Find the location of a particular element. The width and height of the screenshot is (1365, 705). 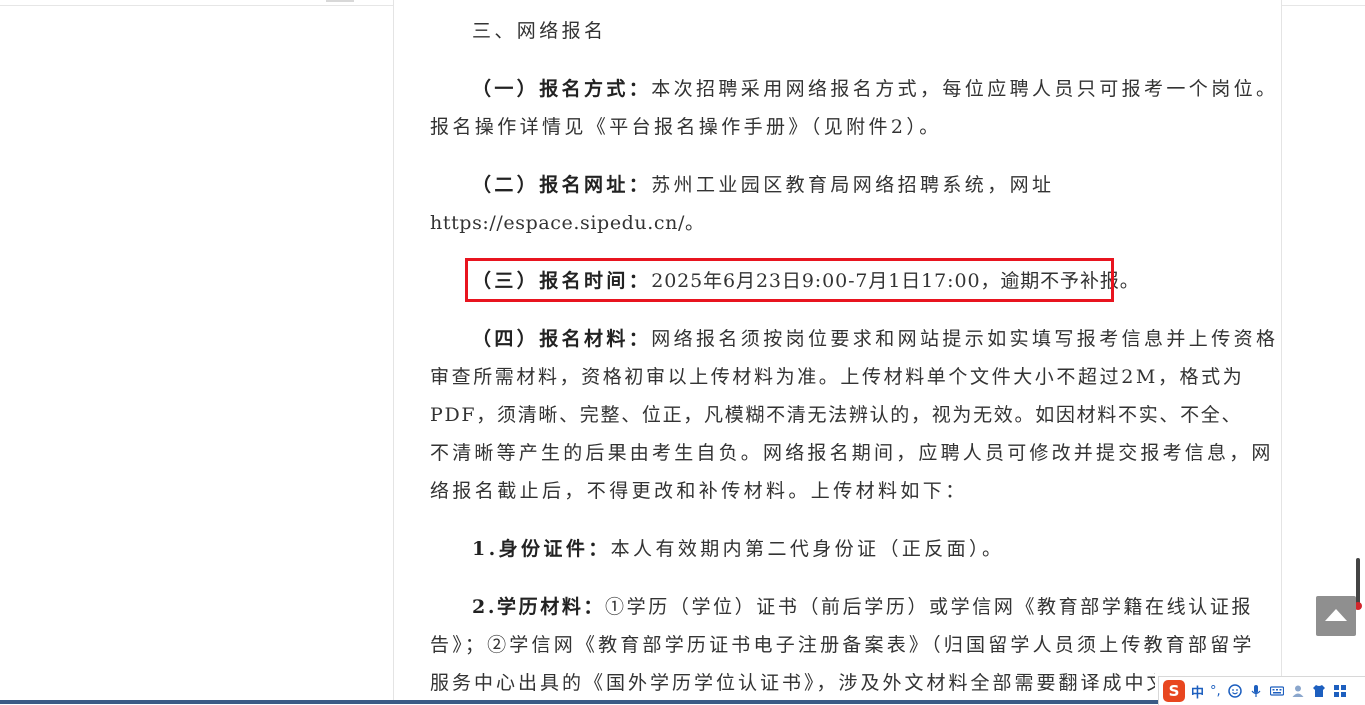

paragraph-4-line-1: （四）报名材料：网络报名须按岗位要求和网站提示如实填写报考信息并上传资格 is located at coordinates (875, 339).